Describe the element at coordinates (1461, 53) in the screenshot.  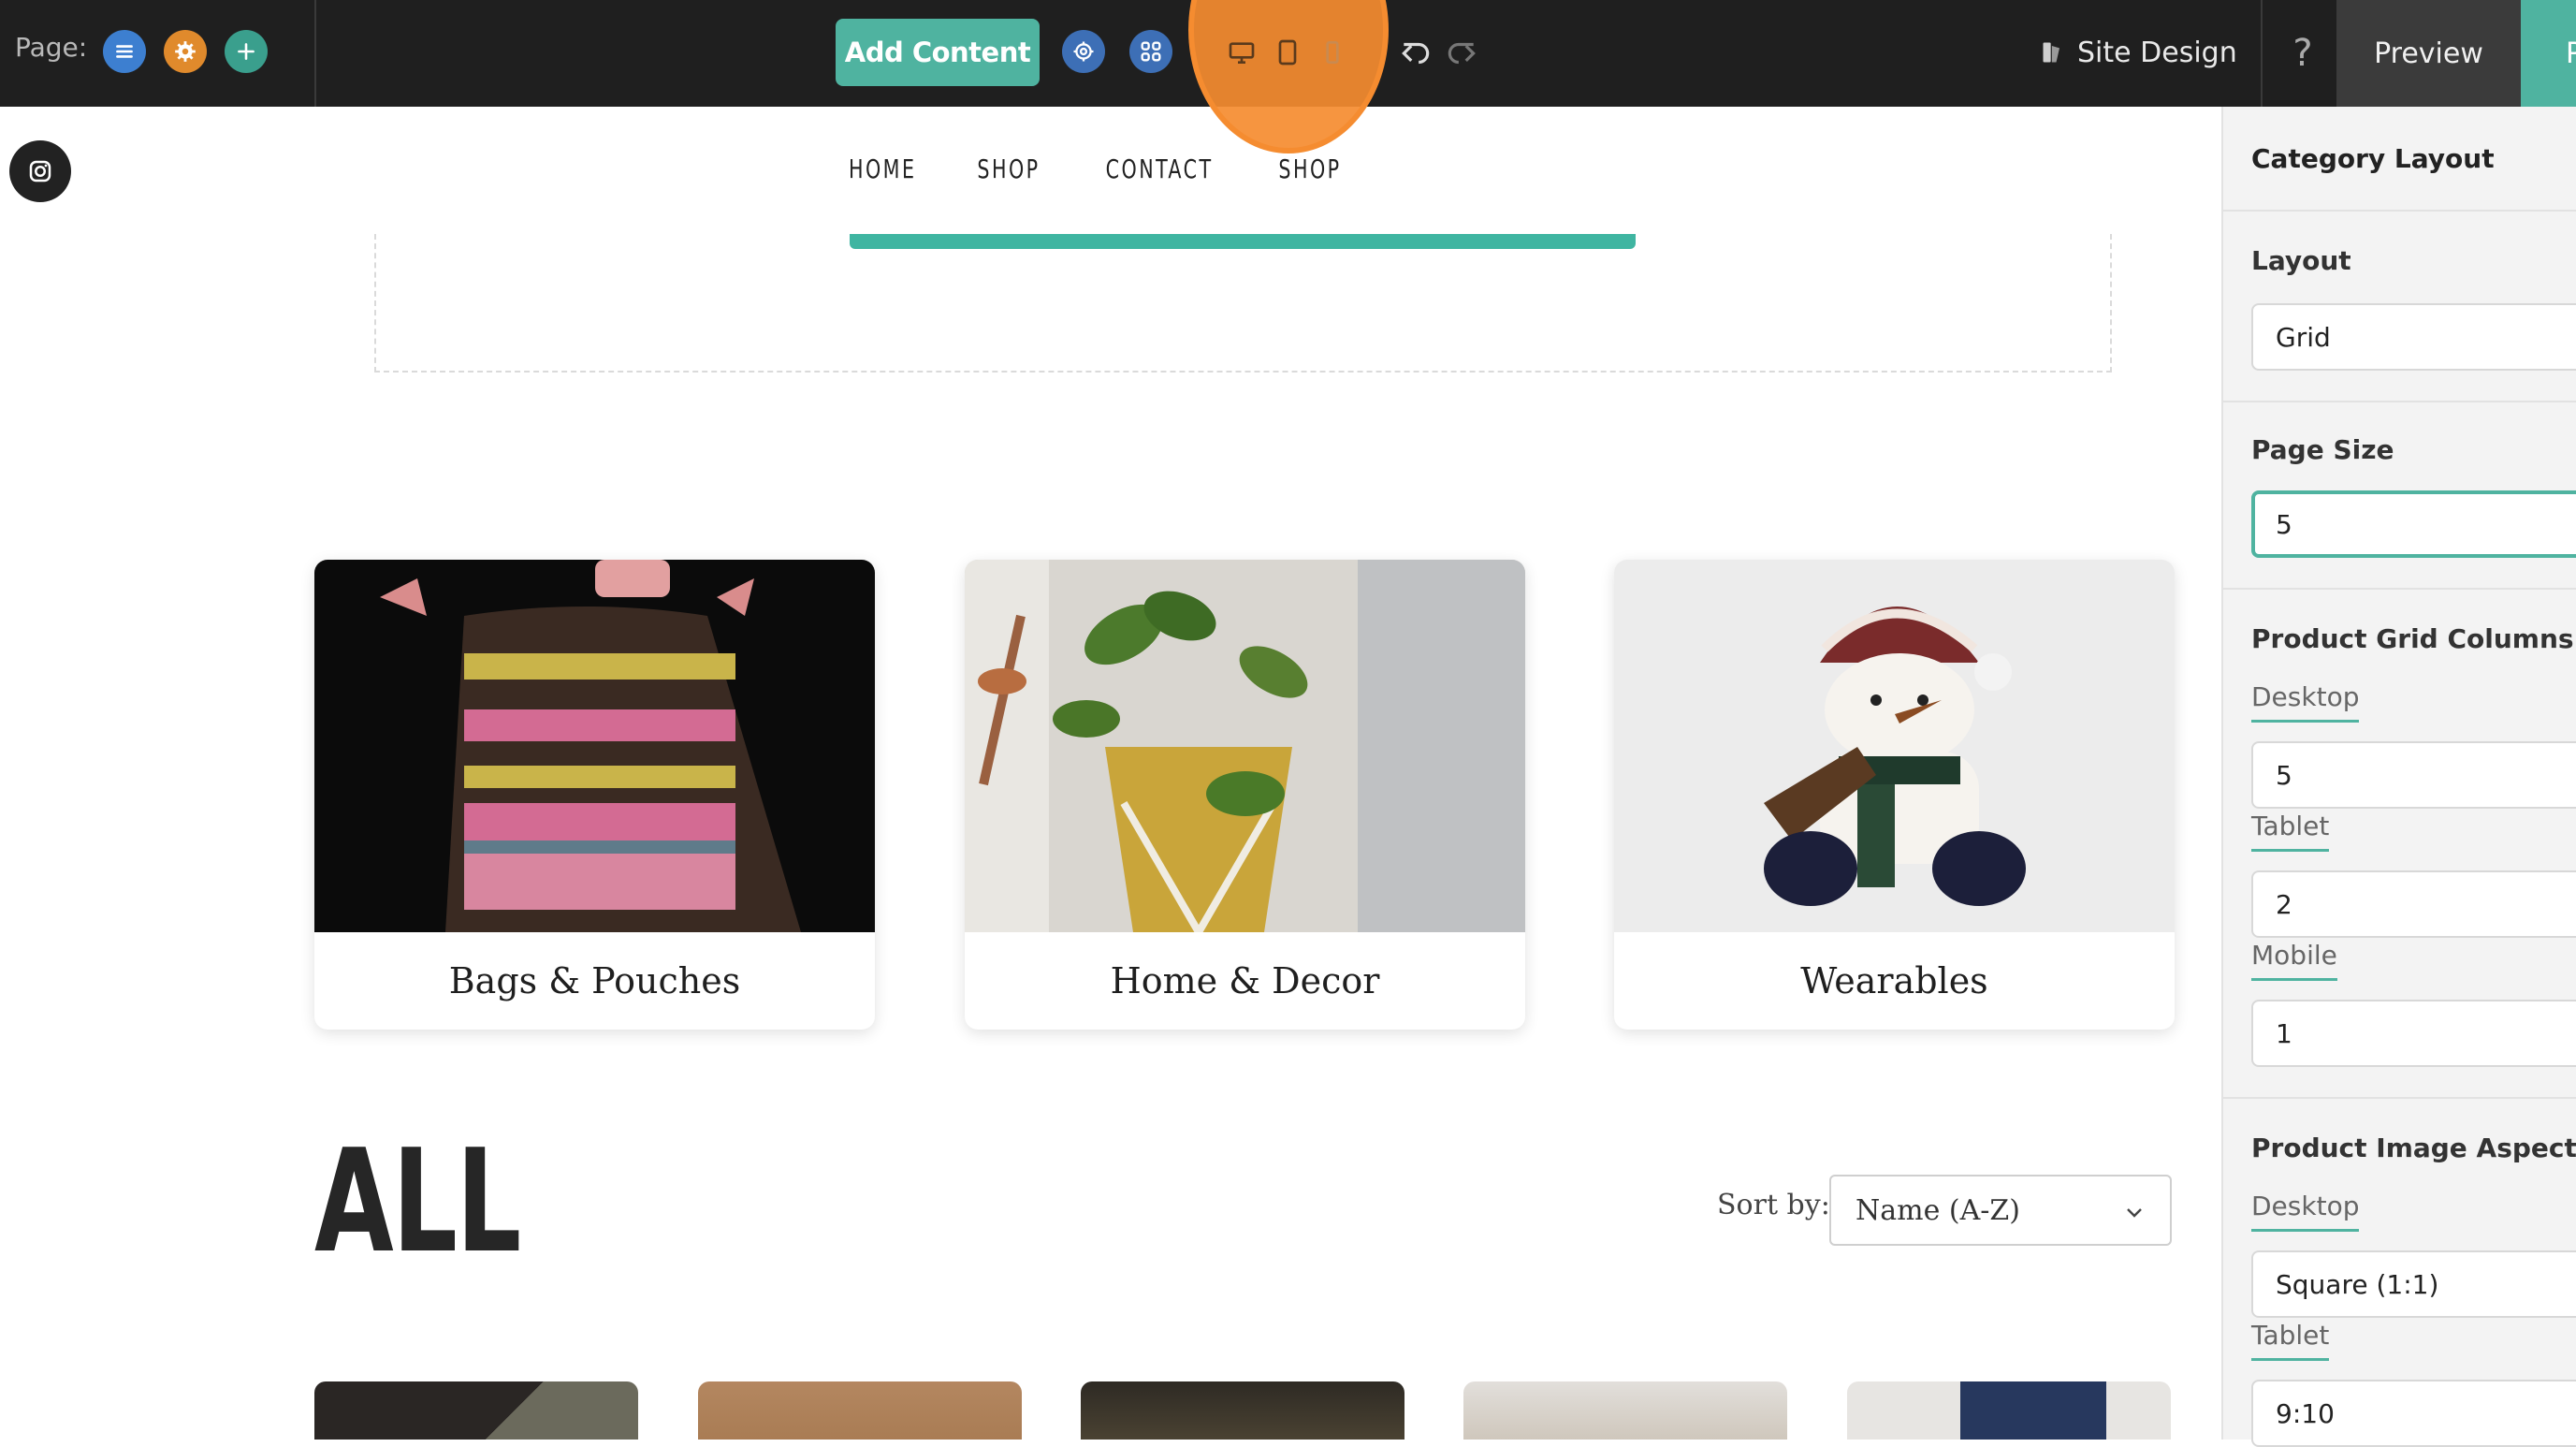
I see `redo-icon` at that location.